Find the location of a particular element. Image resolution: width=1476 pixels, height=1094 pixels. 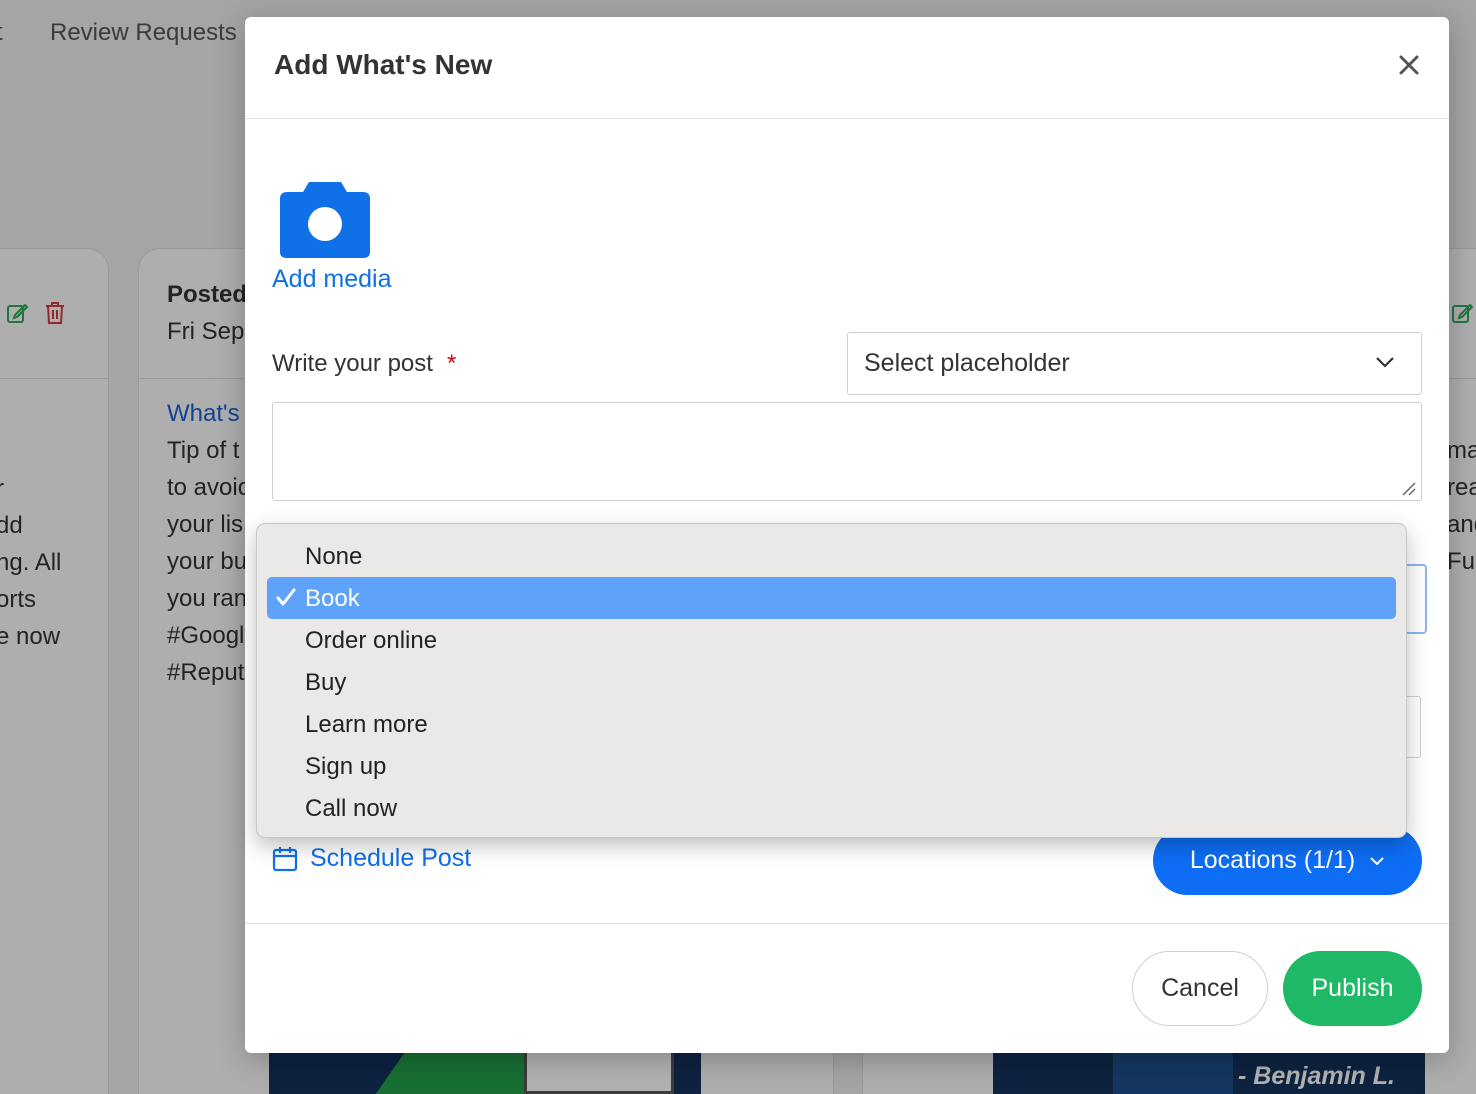

option-label: Order online is located at coordinates (371, 640).